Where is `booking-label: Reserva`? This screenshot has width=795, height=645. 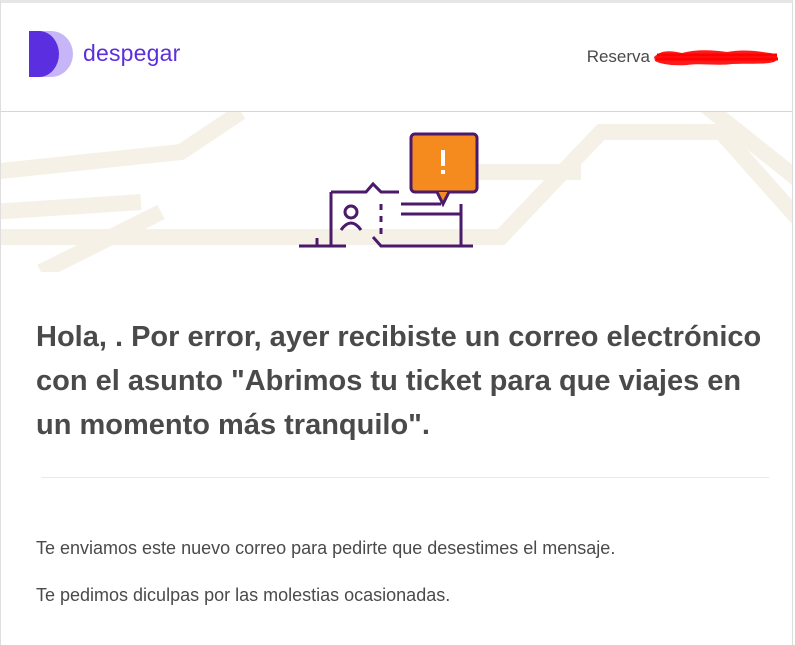
booking-label: Reserva is located at coordinates (618, 56).